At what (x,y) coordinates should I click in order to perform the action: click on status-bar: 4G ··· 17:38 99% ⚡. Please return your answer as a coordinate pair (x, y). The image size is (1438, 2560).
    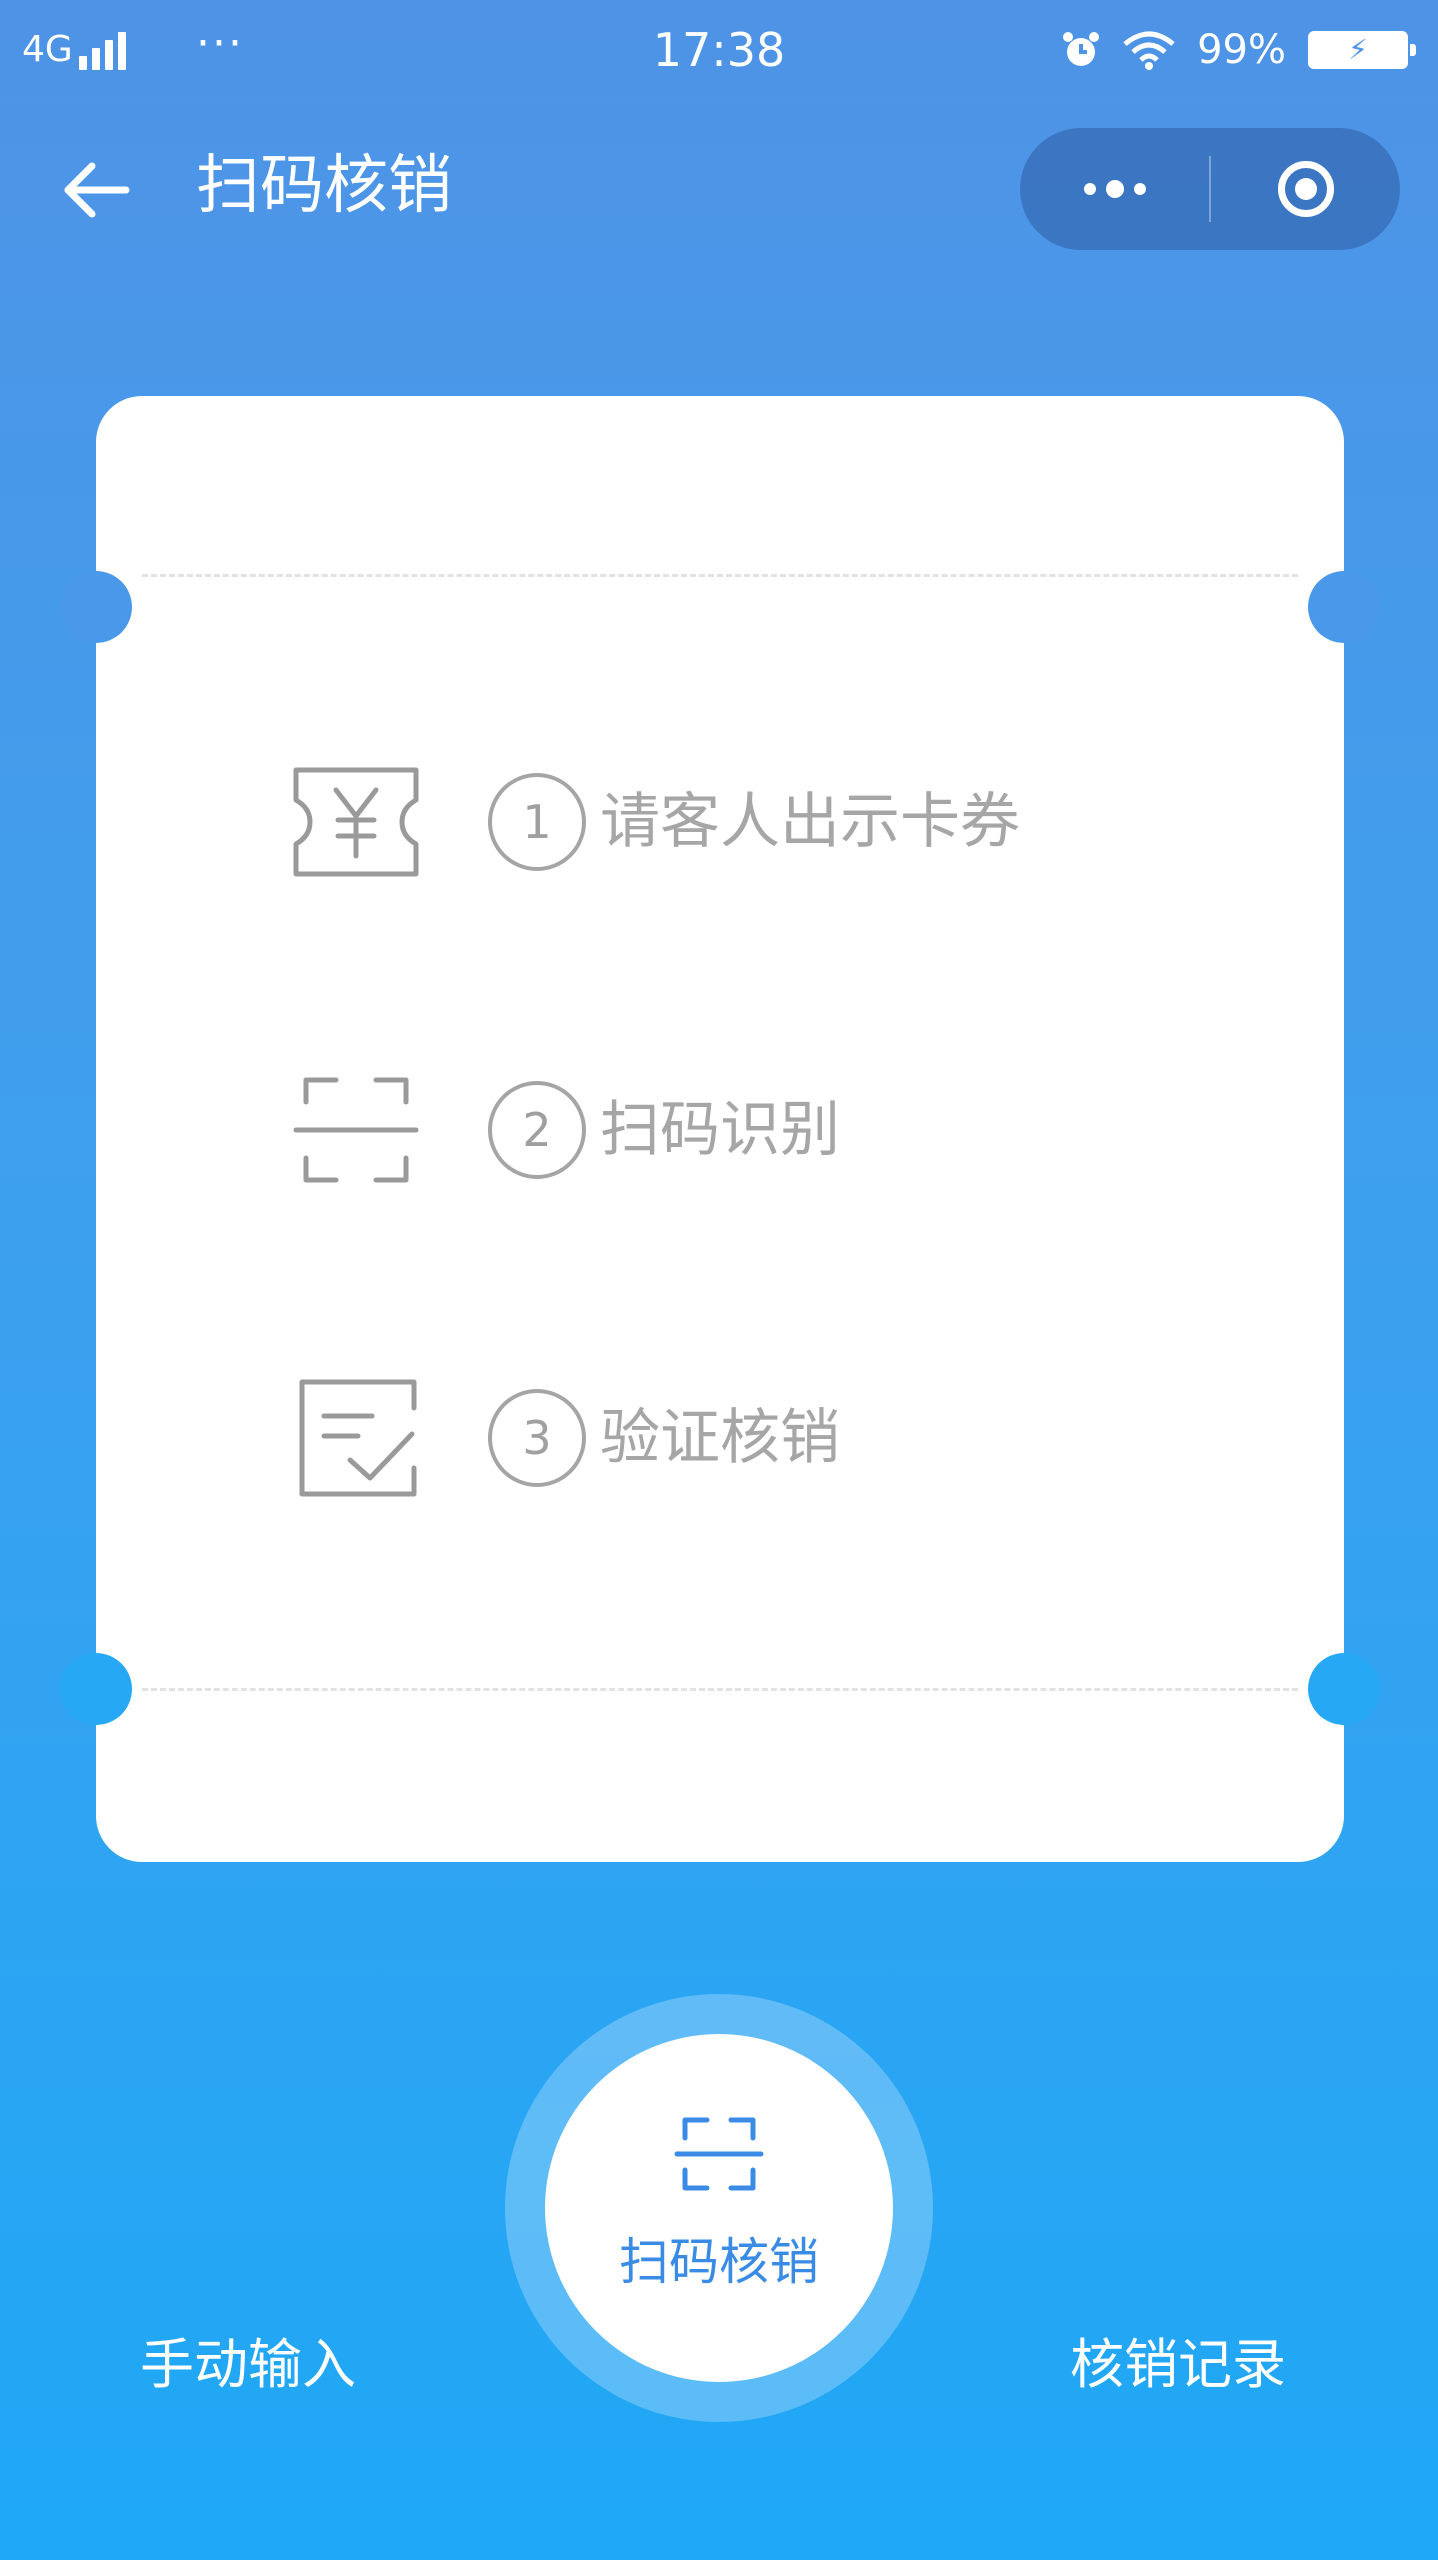
    Looking at the image, I should click on (719, 50).